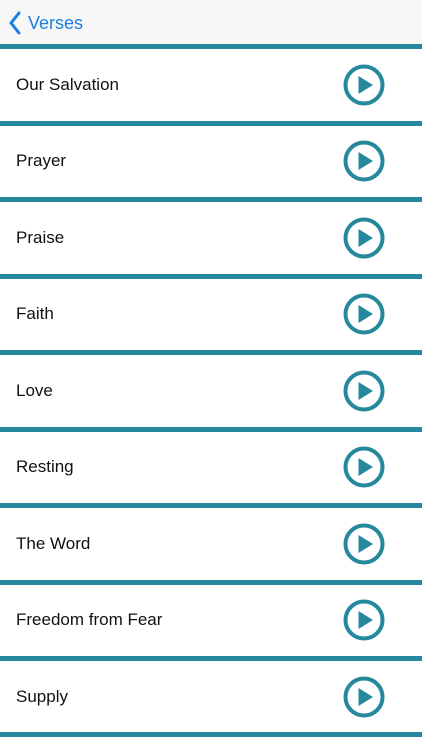  What do you see at coordinates (53, 543) in the screenshot?
I see `list-item-label: The Word` at bounding box center [53, 543].